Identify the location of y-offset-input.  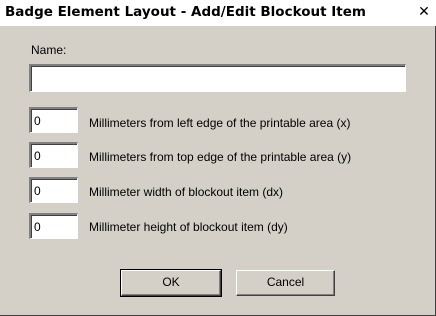
(53, 155).